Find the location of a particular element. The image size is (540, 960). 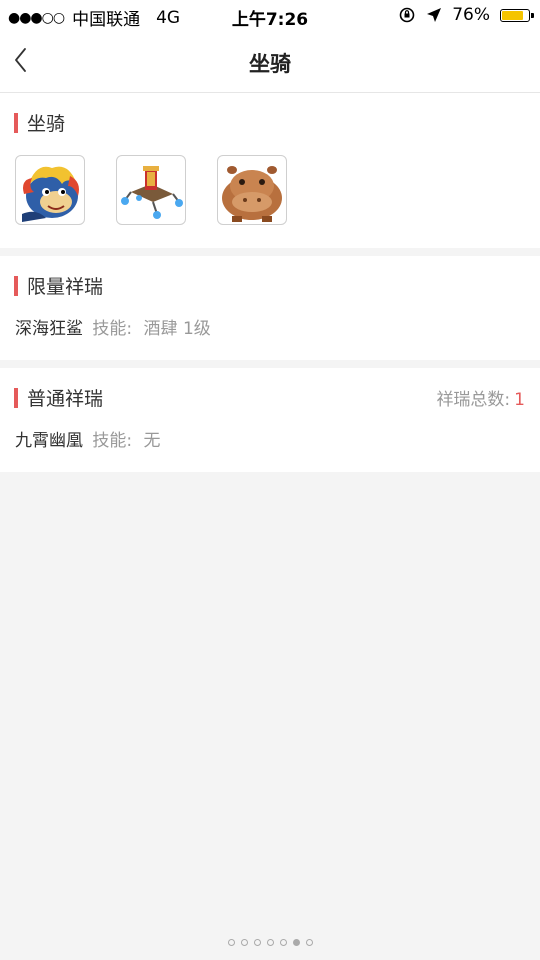

nav-bar: 坐骑 is located at coordinates (270, 62).